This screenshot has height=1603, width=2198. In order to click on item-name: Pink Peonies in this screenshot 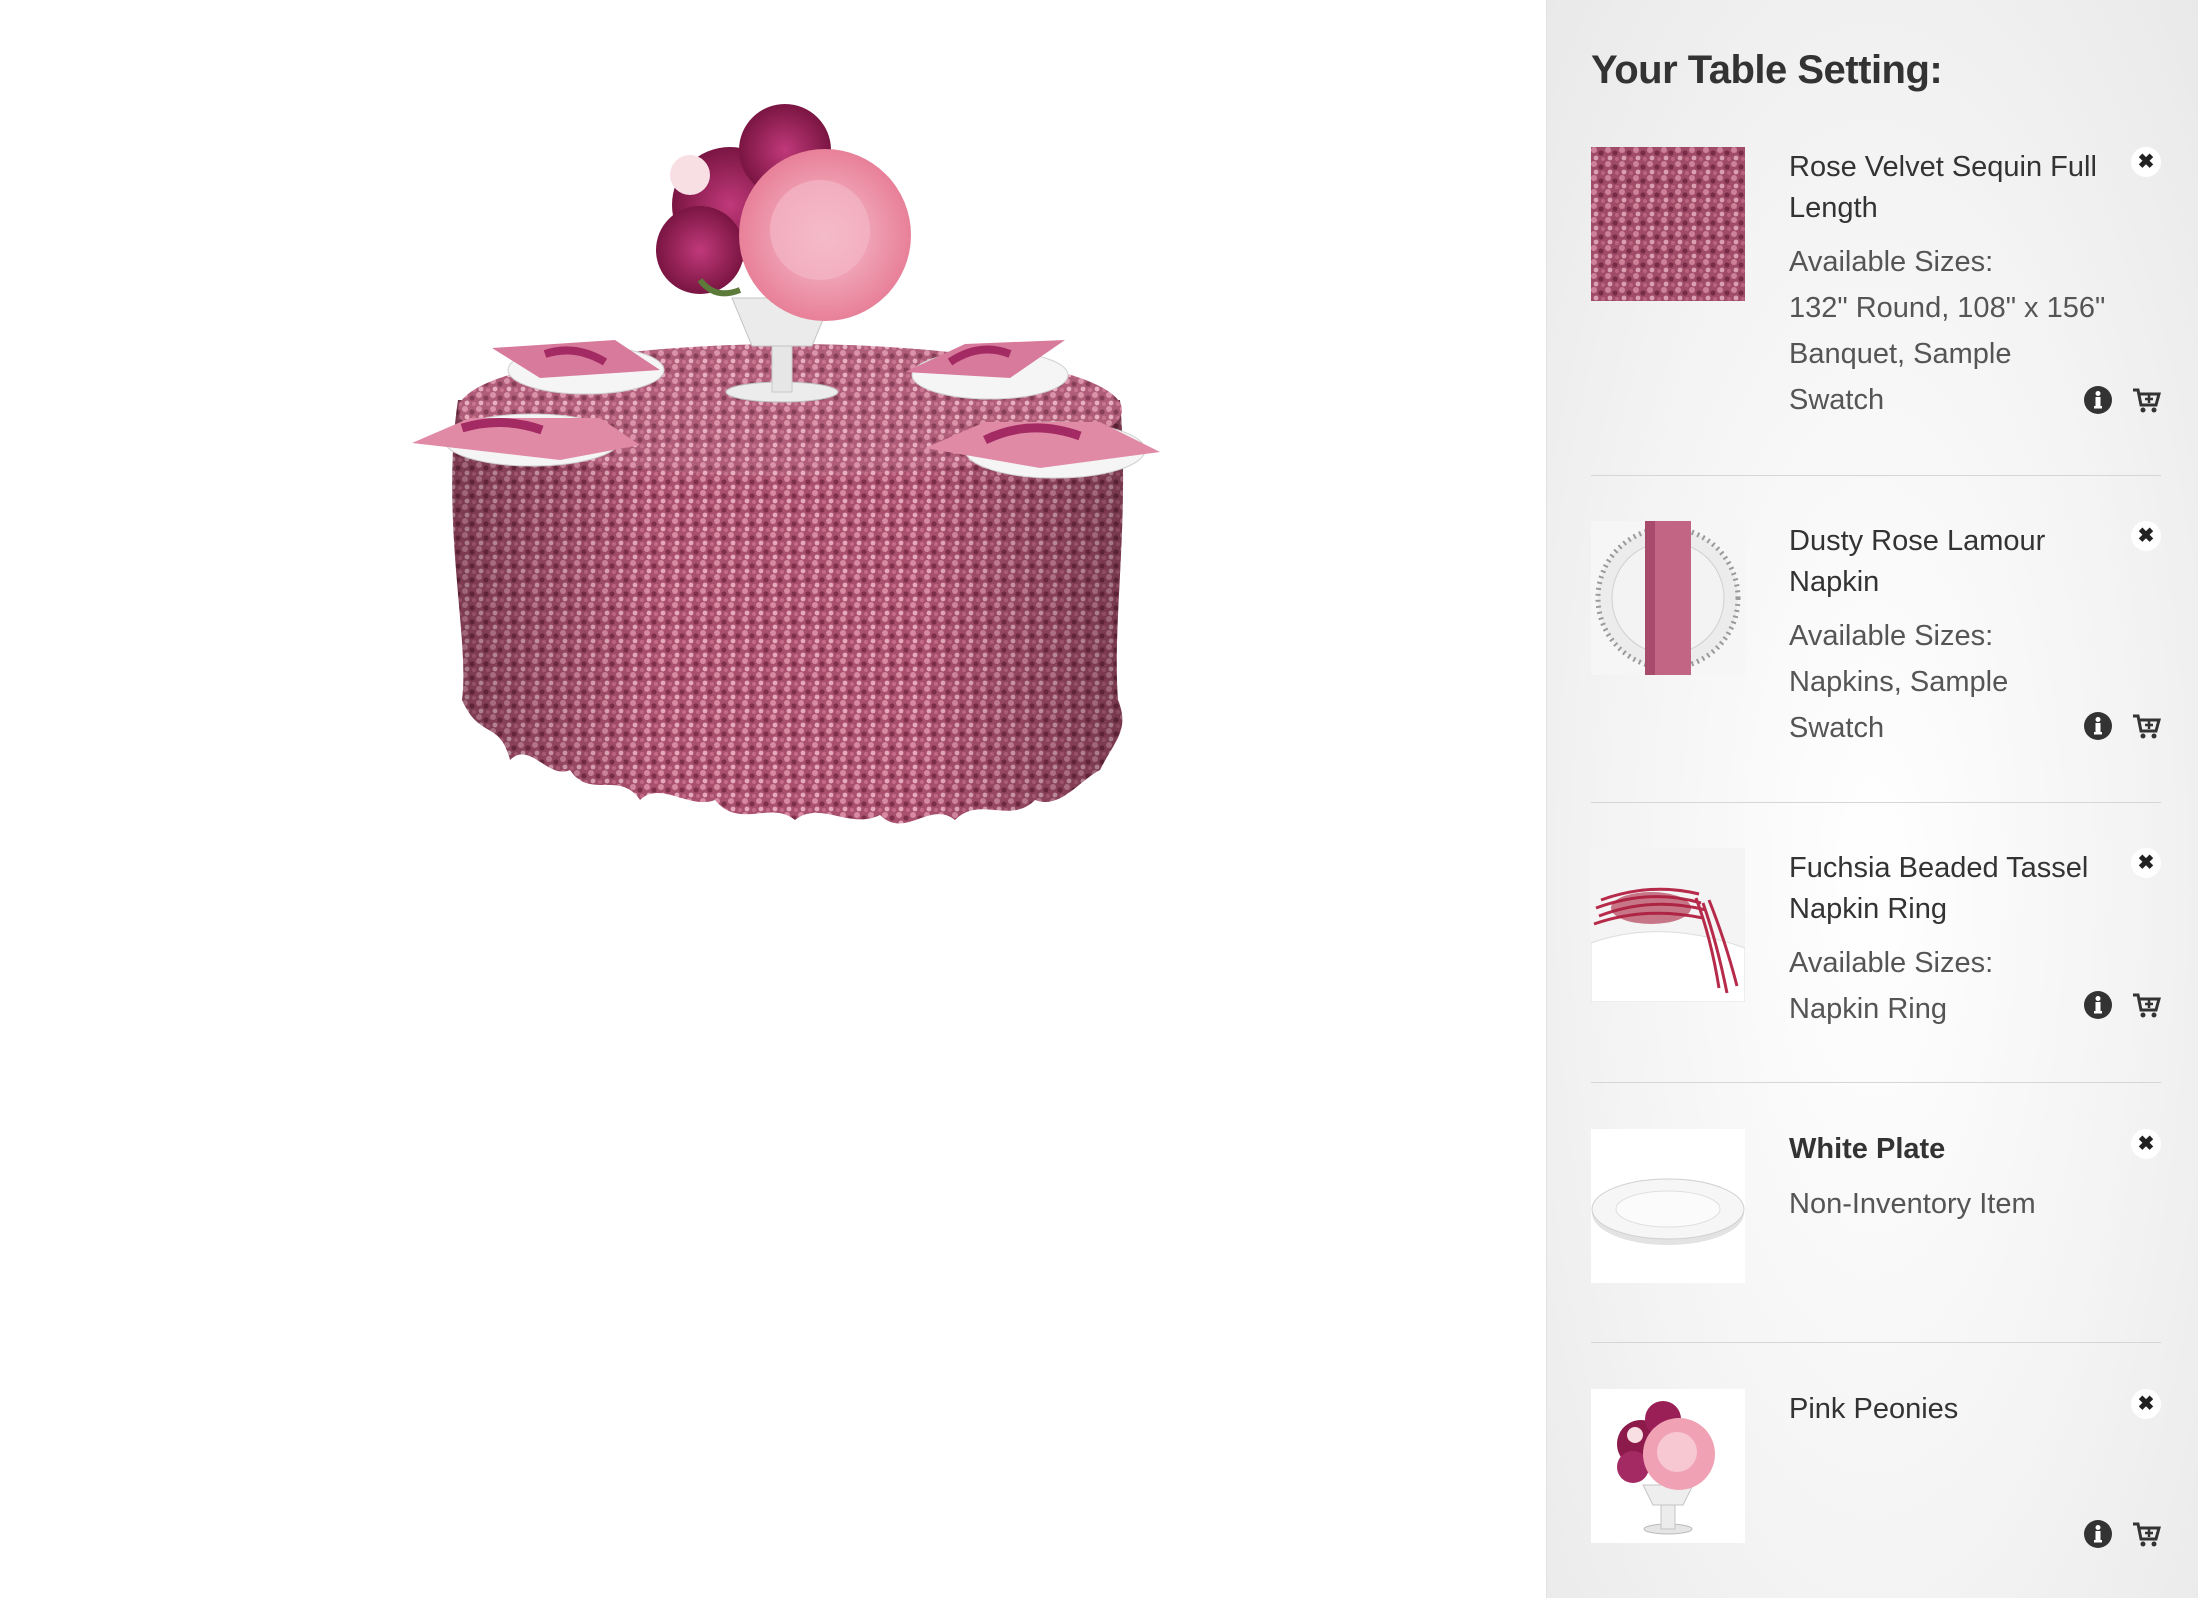, I will do `click(1949, 1409)`.